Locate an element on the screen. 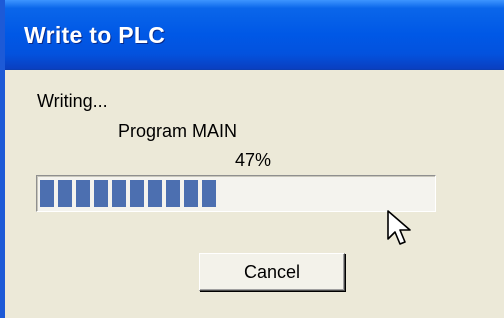 This screenshot has height=318, width=504. progress-percent-text: 47% is located at coordinates (253, 160).